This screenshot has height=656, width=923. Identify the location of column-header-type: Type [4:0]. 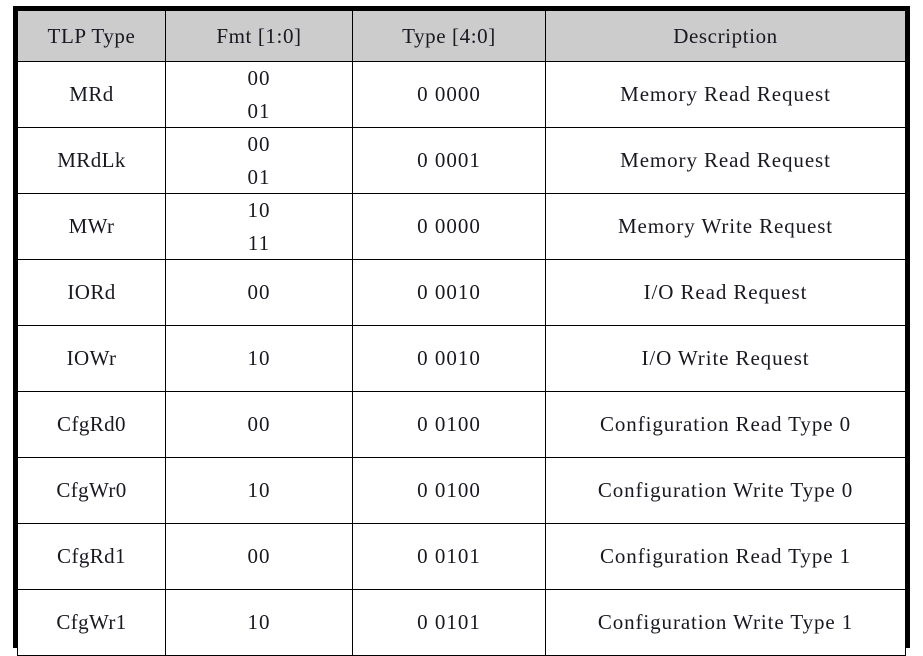
(449, 36).